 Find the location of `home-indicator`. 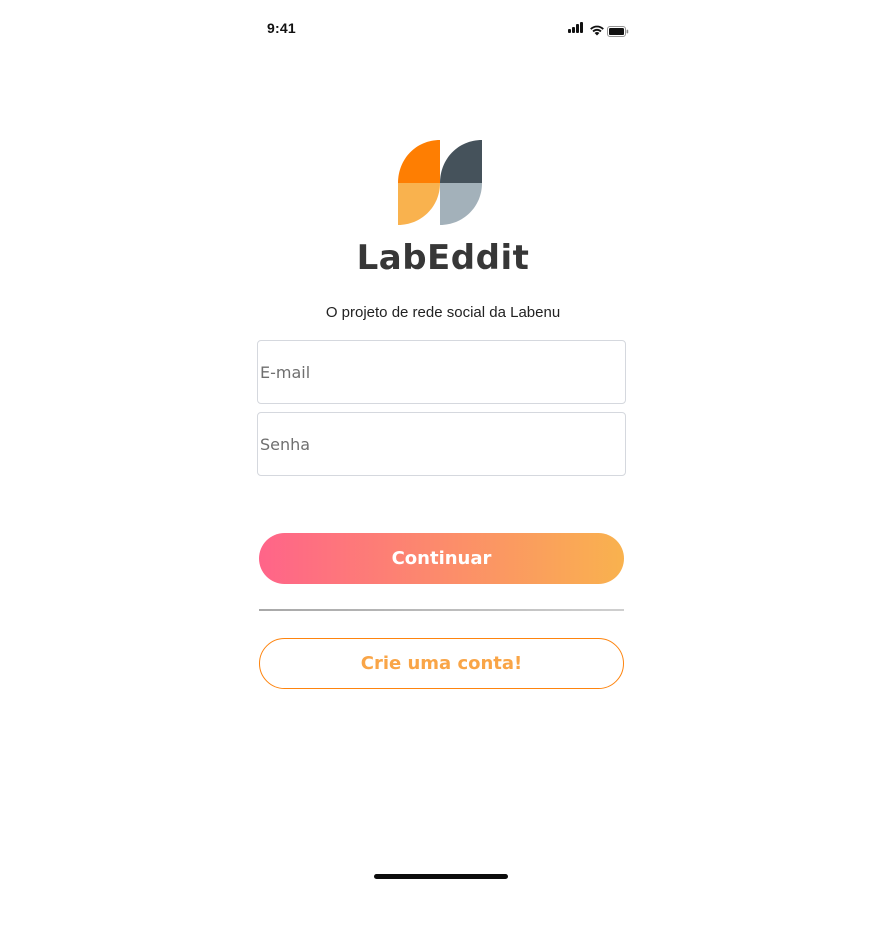

home-indicator is located at coordinates (441, 876).